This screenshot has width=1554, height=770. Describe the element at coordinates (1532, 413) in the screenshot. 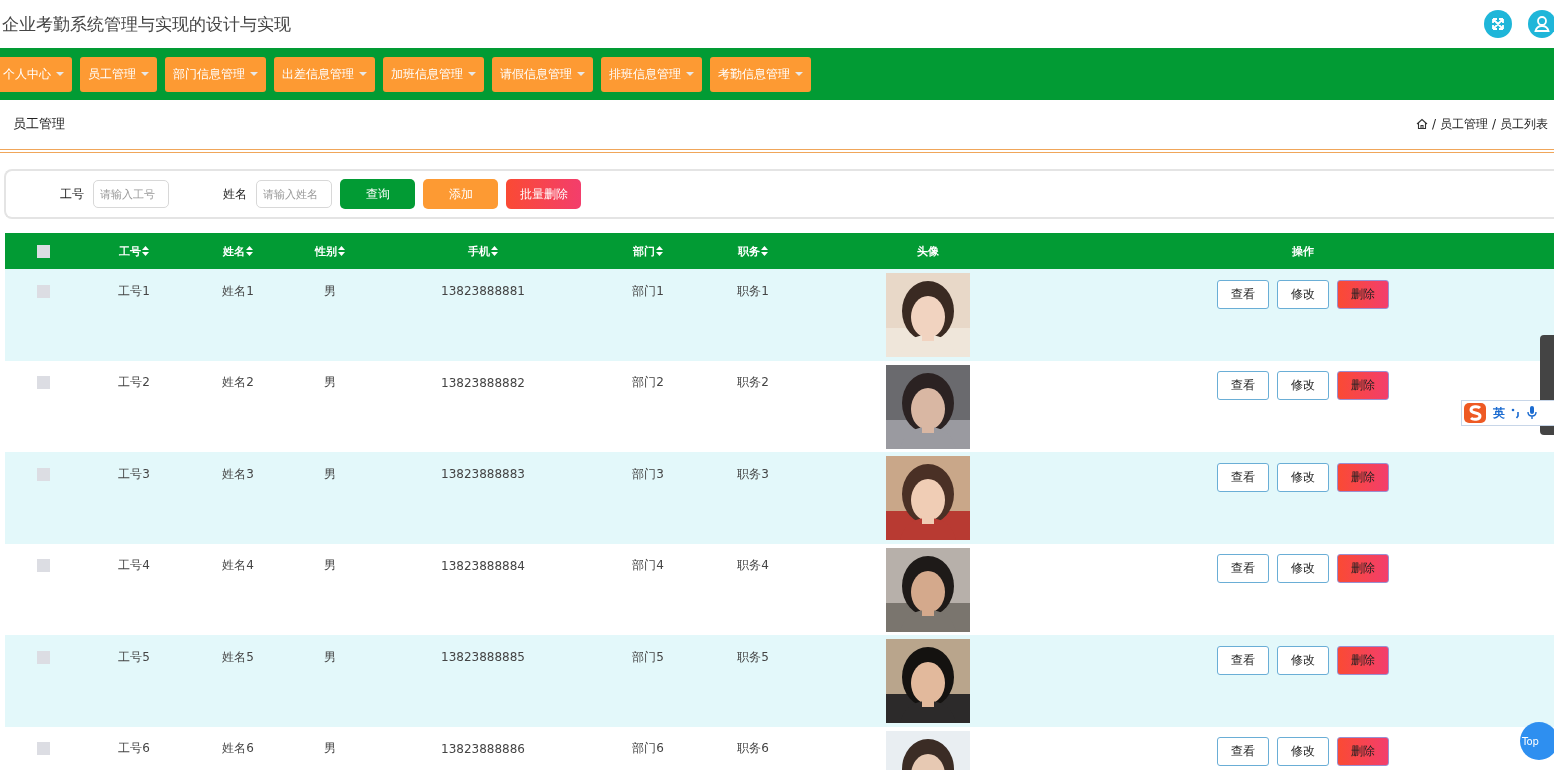

I see `microphone-icon` at that location.